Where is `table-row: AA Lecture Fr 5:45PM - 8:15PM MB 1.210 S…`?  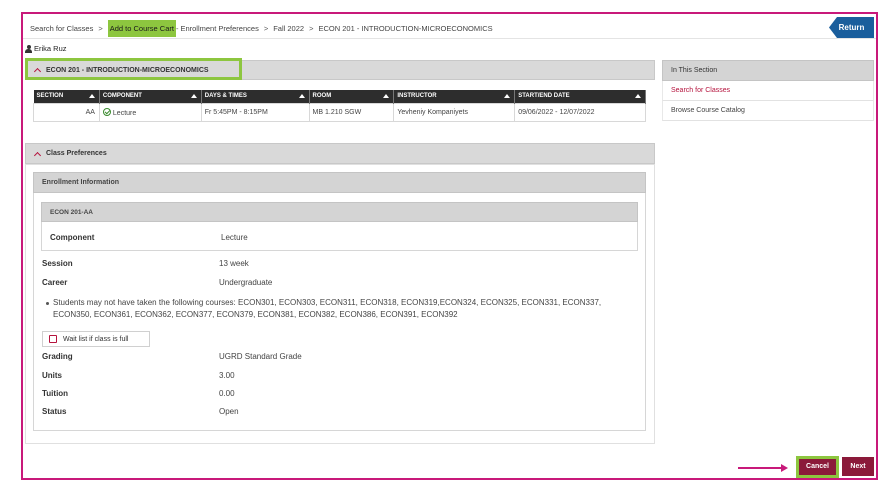 table-row: AA Lecture Fr 5:45PM - 8:15PM MB 1.210 S… is located at coordinates (339, 112).